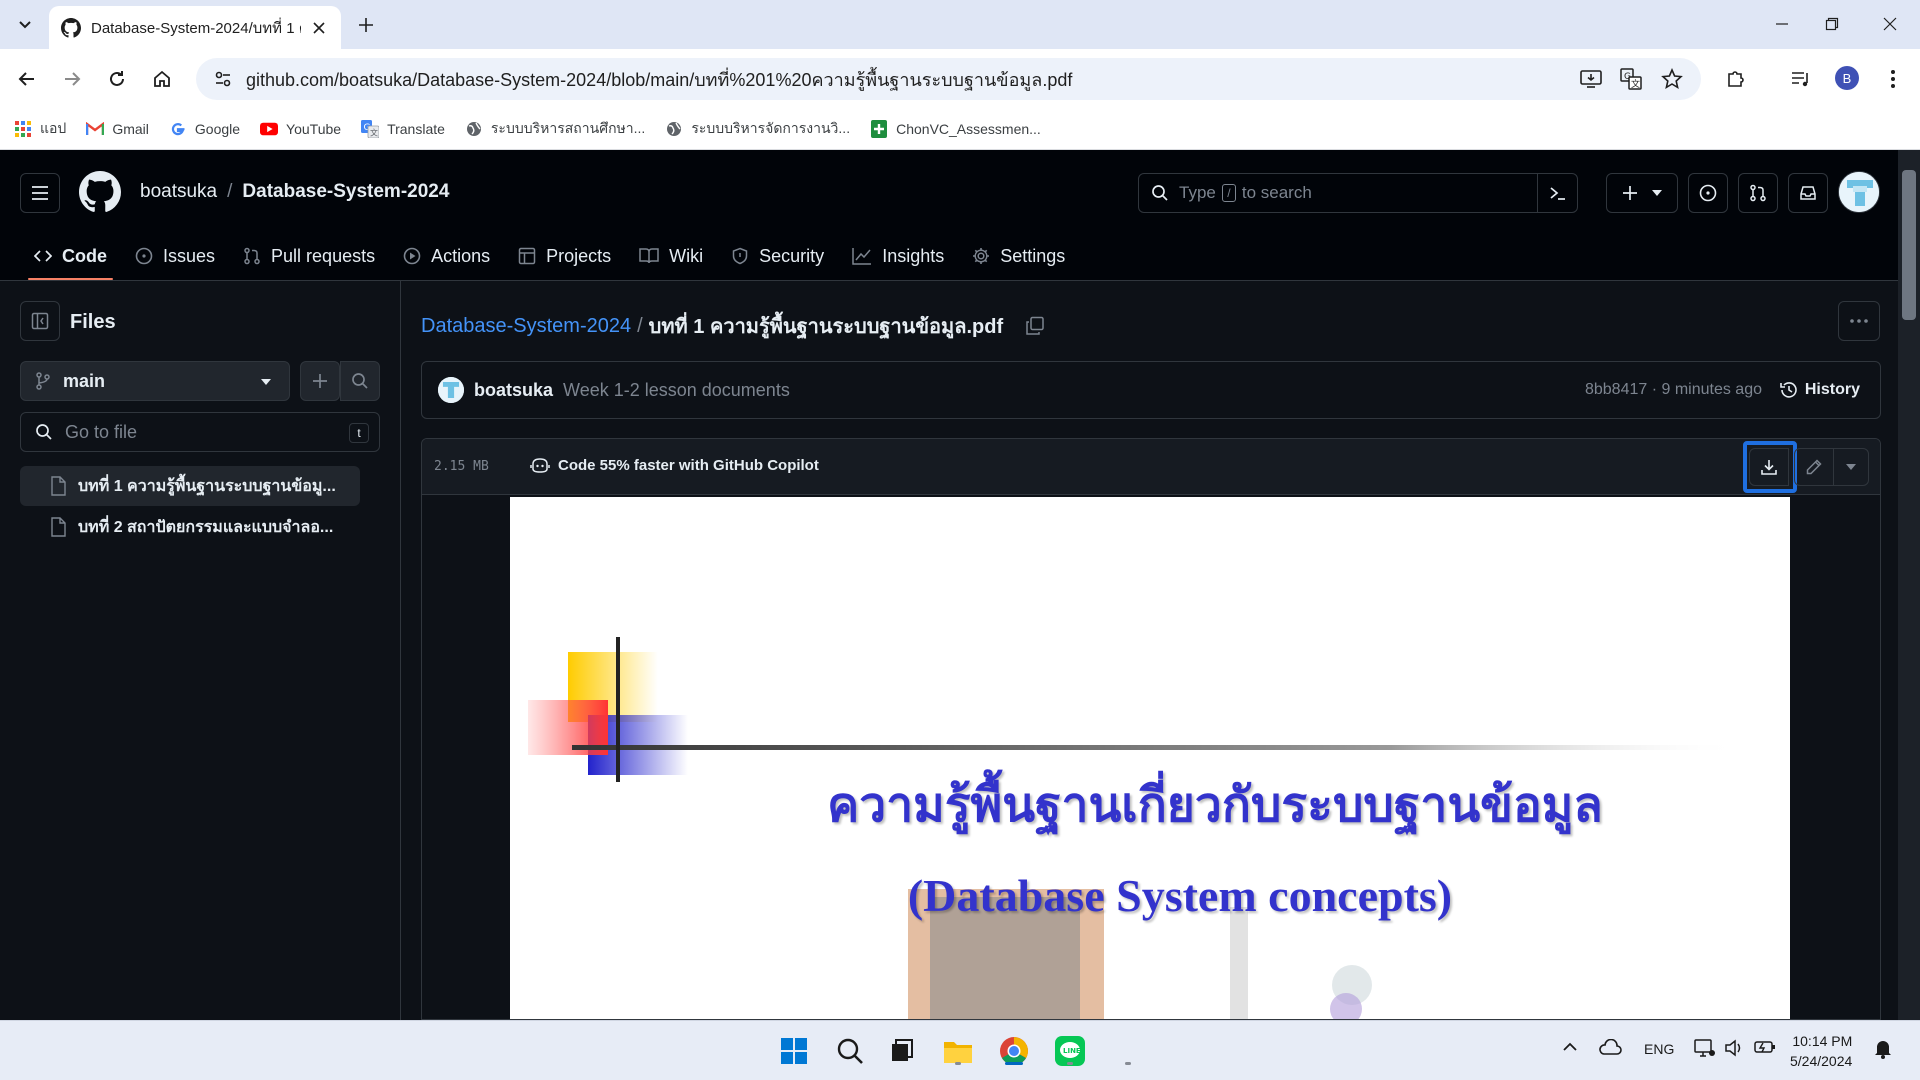  I want to click on more-options-button, so click(1859, 321).